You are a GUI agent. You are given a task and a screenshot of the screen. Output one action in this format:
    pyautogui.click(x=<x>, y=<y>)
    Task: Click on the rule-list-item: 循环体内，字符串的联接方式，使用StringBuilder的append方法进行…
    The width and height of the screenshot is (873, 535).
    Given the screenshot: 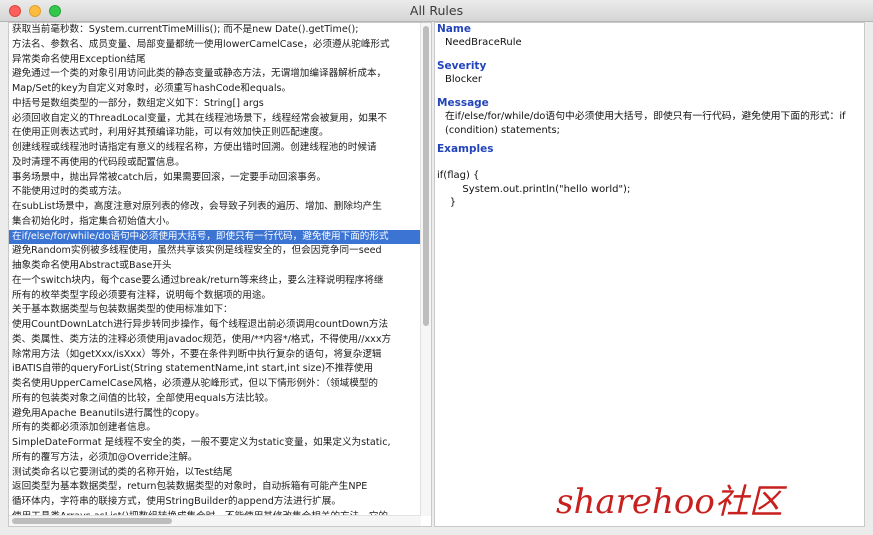 What is the action you would take?
    pyautogui.click(x=215, y=502)
    